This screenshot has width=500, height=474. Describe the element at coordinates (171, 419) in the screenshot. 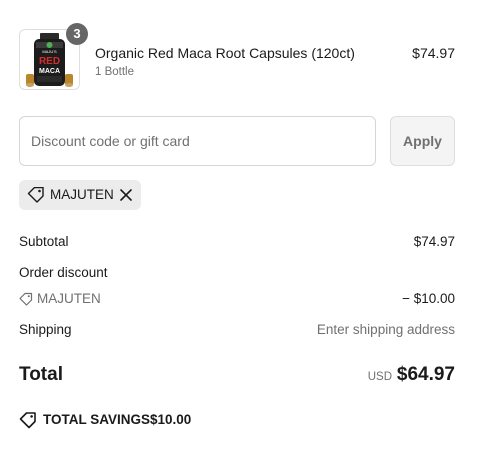

I see `total-savings-amount: $10.00` at that location.